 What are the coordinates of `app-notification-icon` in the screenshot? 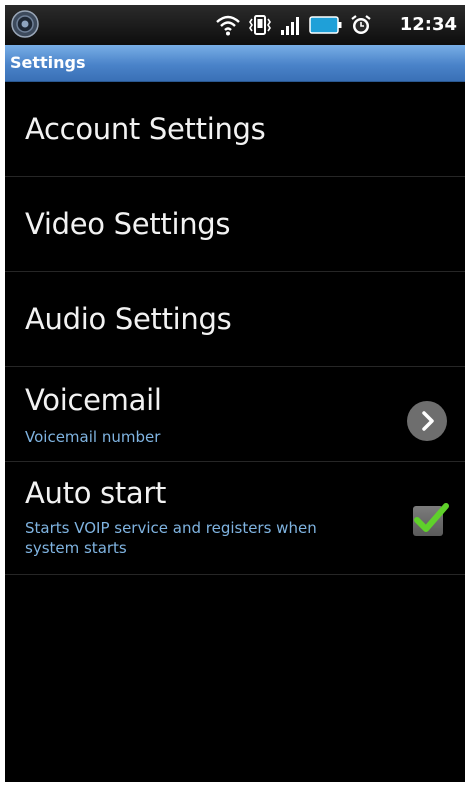 It's located at (25, 24).